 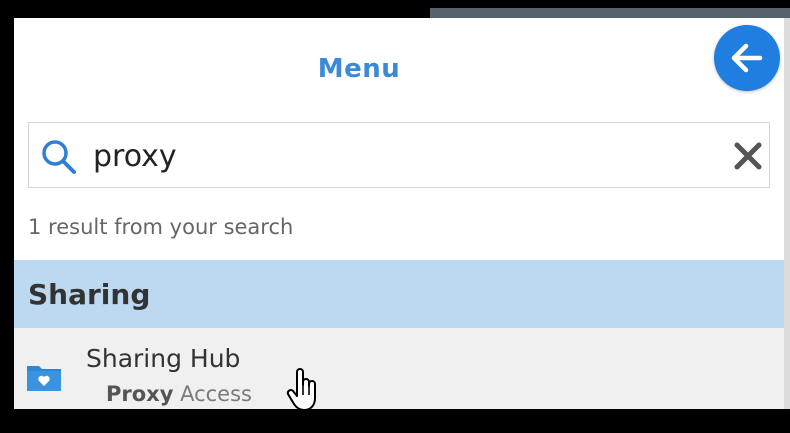 I want to click on close-icon, so click(x=748, y=156).